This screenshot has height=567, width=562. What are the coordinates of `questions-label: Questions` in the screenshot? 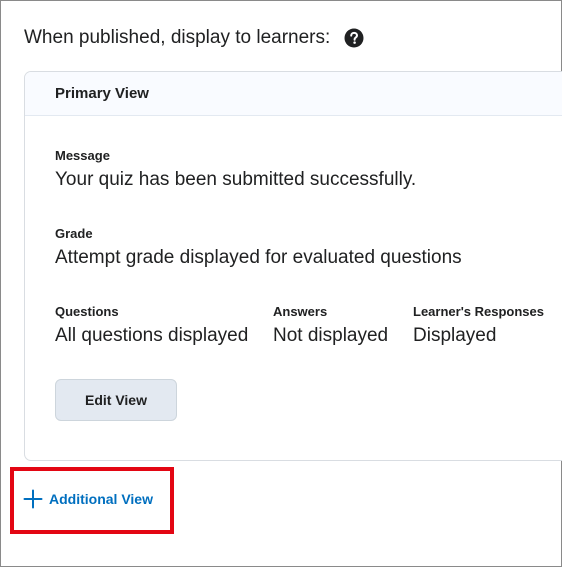 It's located at (87, 311).